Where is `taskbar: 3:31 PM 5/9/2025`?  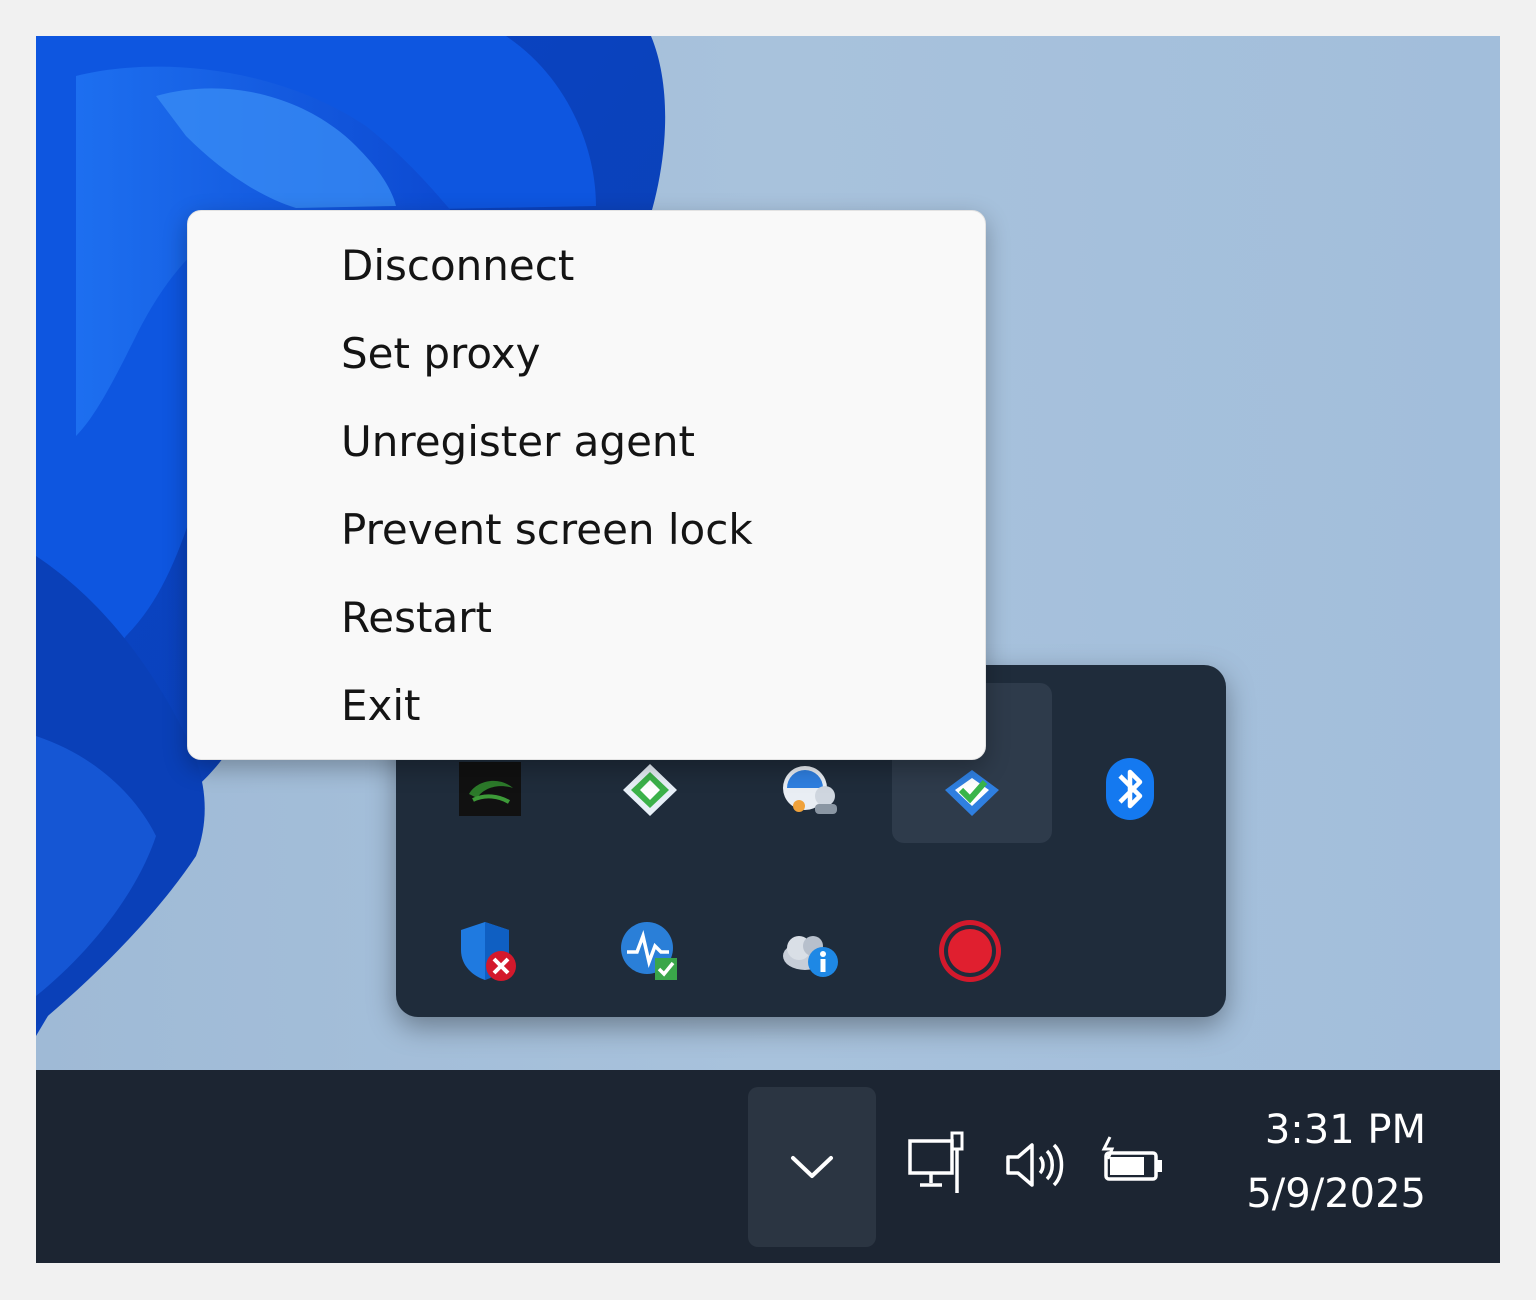 taskbar: 3:31 PM 5/9/2025 is located at coordinates (768, 1166).